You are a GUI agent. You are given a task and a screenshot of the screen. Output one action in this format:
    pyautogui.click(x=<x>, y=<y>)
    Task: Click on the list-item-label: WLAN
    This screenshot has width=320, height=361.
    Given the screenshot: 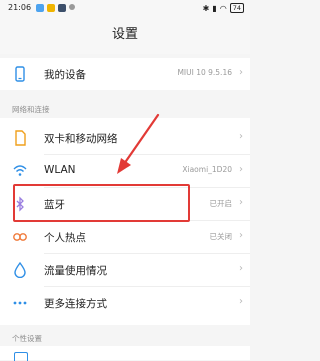 What is the action you would take?
    pyautogui.click(x=60, y=170)
    